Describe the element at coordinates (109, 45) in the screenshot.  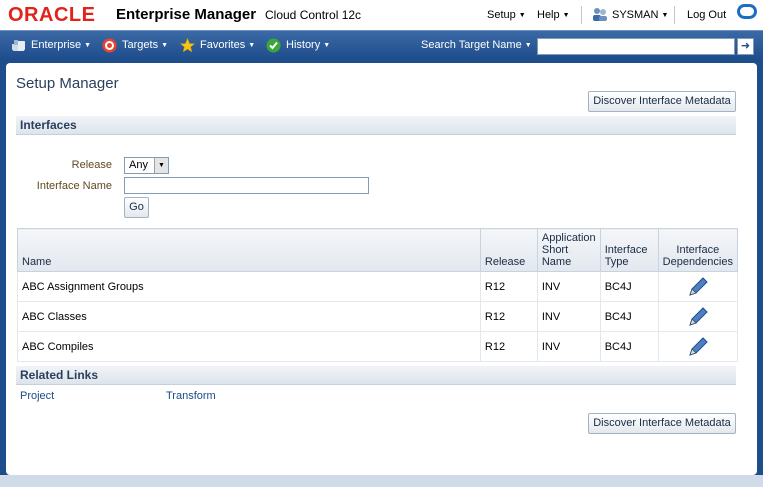
I see `targets-icon` at that location.